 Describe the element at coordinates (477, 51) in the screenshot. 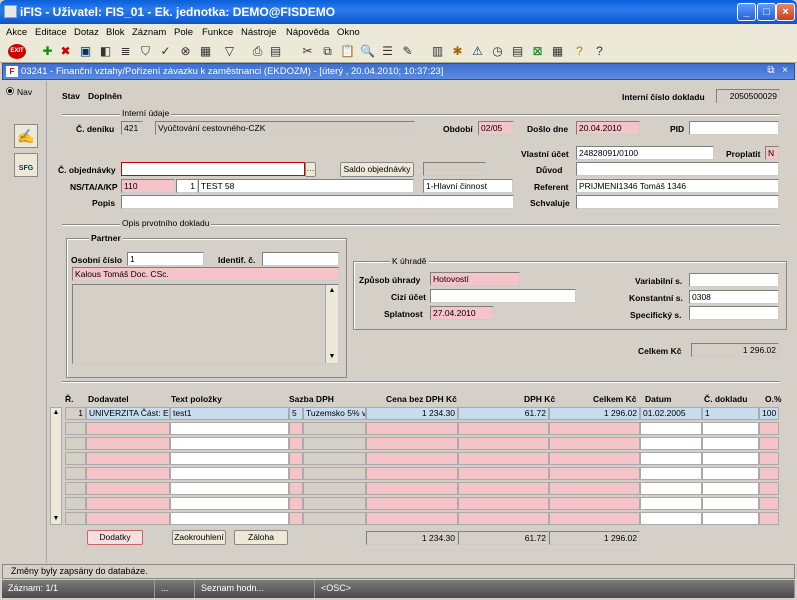

I see `warning-icon: ⚠` at that location.